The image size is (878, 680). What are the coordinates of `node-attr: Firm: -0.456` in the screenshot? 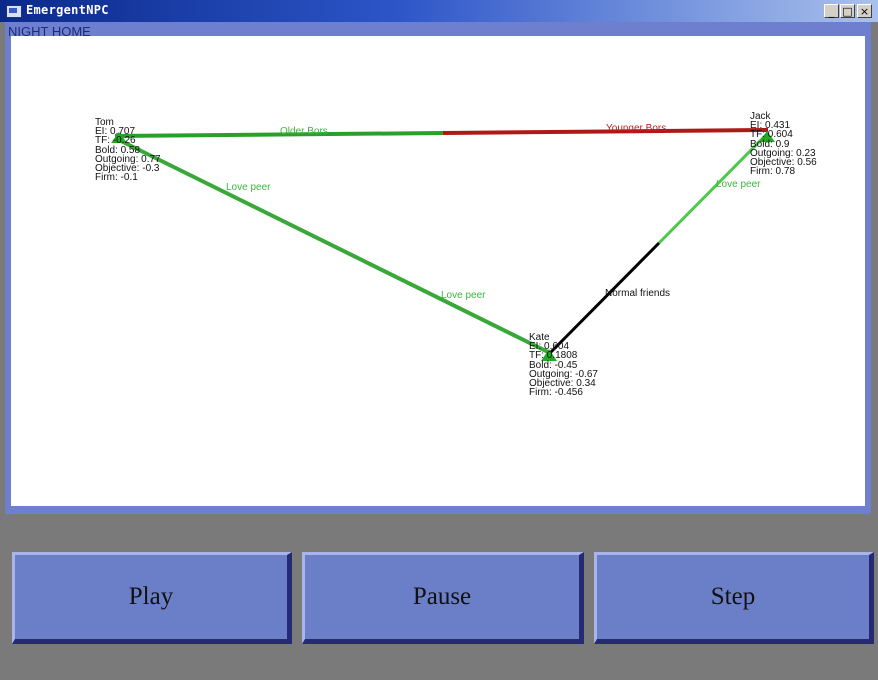 It's located at (556, 393).